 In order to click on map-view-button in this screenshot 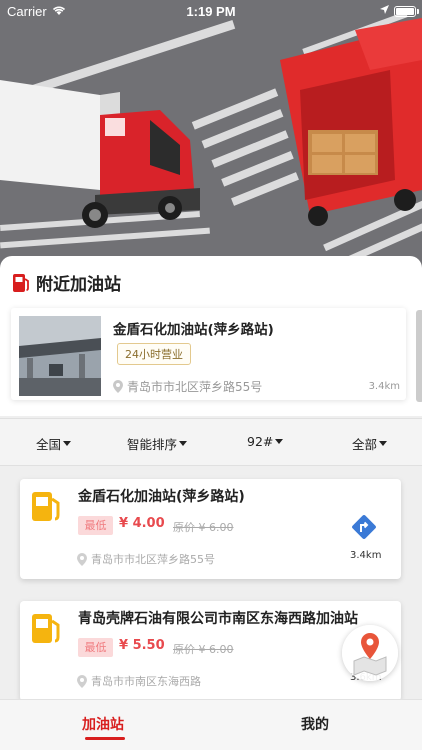, I will do `click(370, 653)`.